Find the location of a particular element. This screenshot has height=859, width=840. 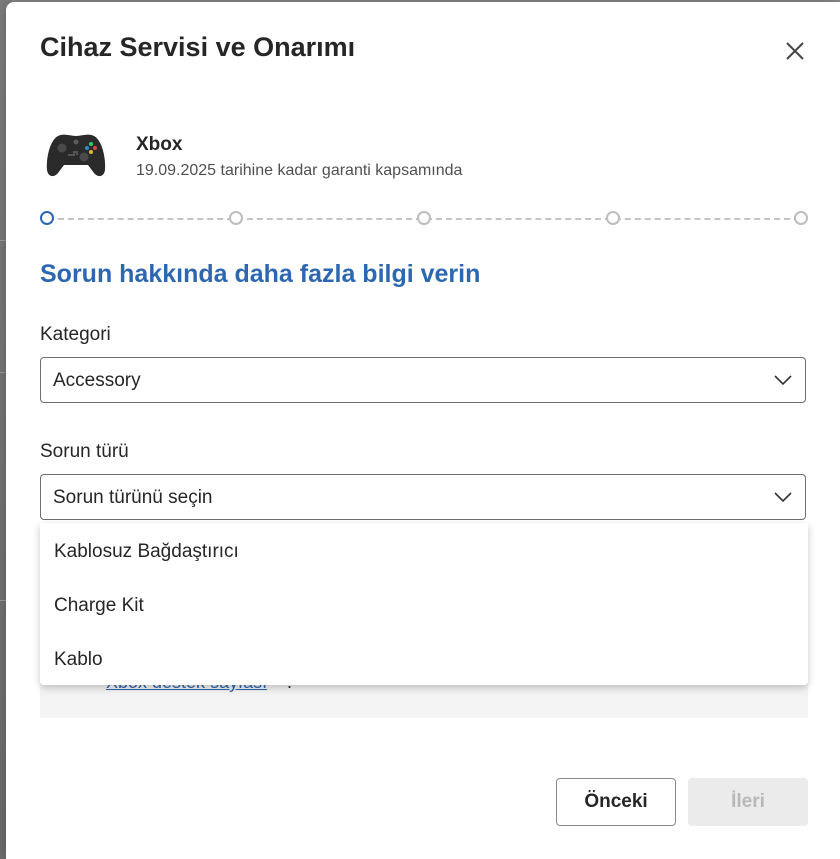

issue-option-charge-kit: Charge Kit is located at coordinates (424, 606).